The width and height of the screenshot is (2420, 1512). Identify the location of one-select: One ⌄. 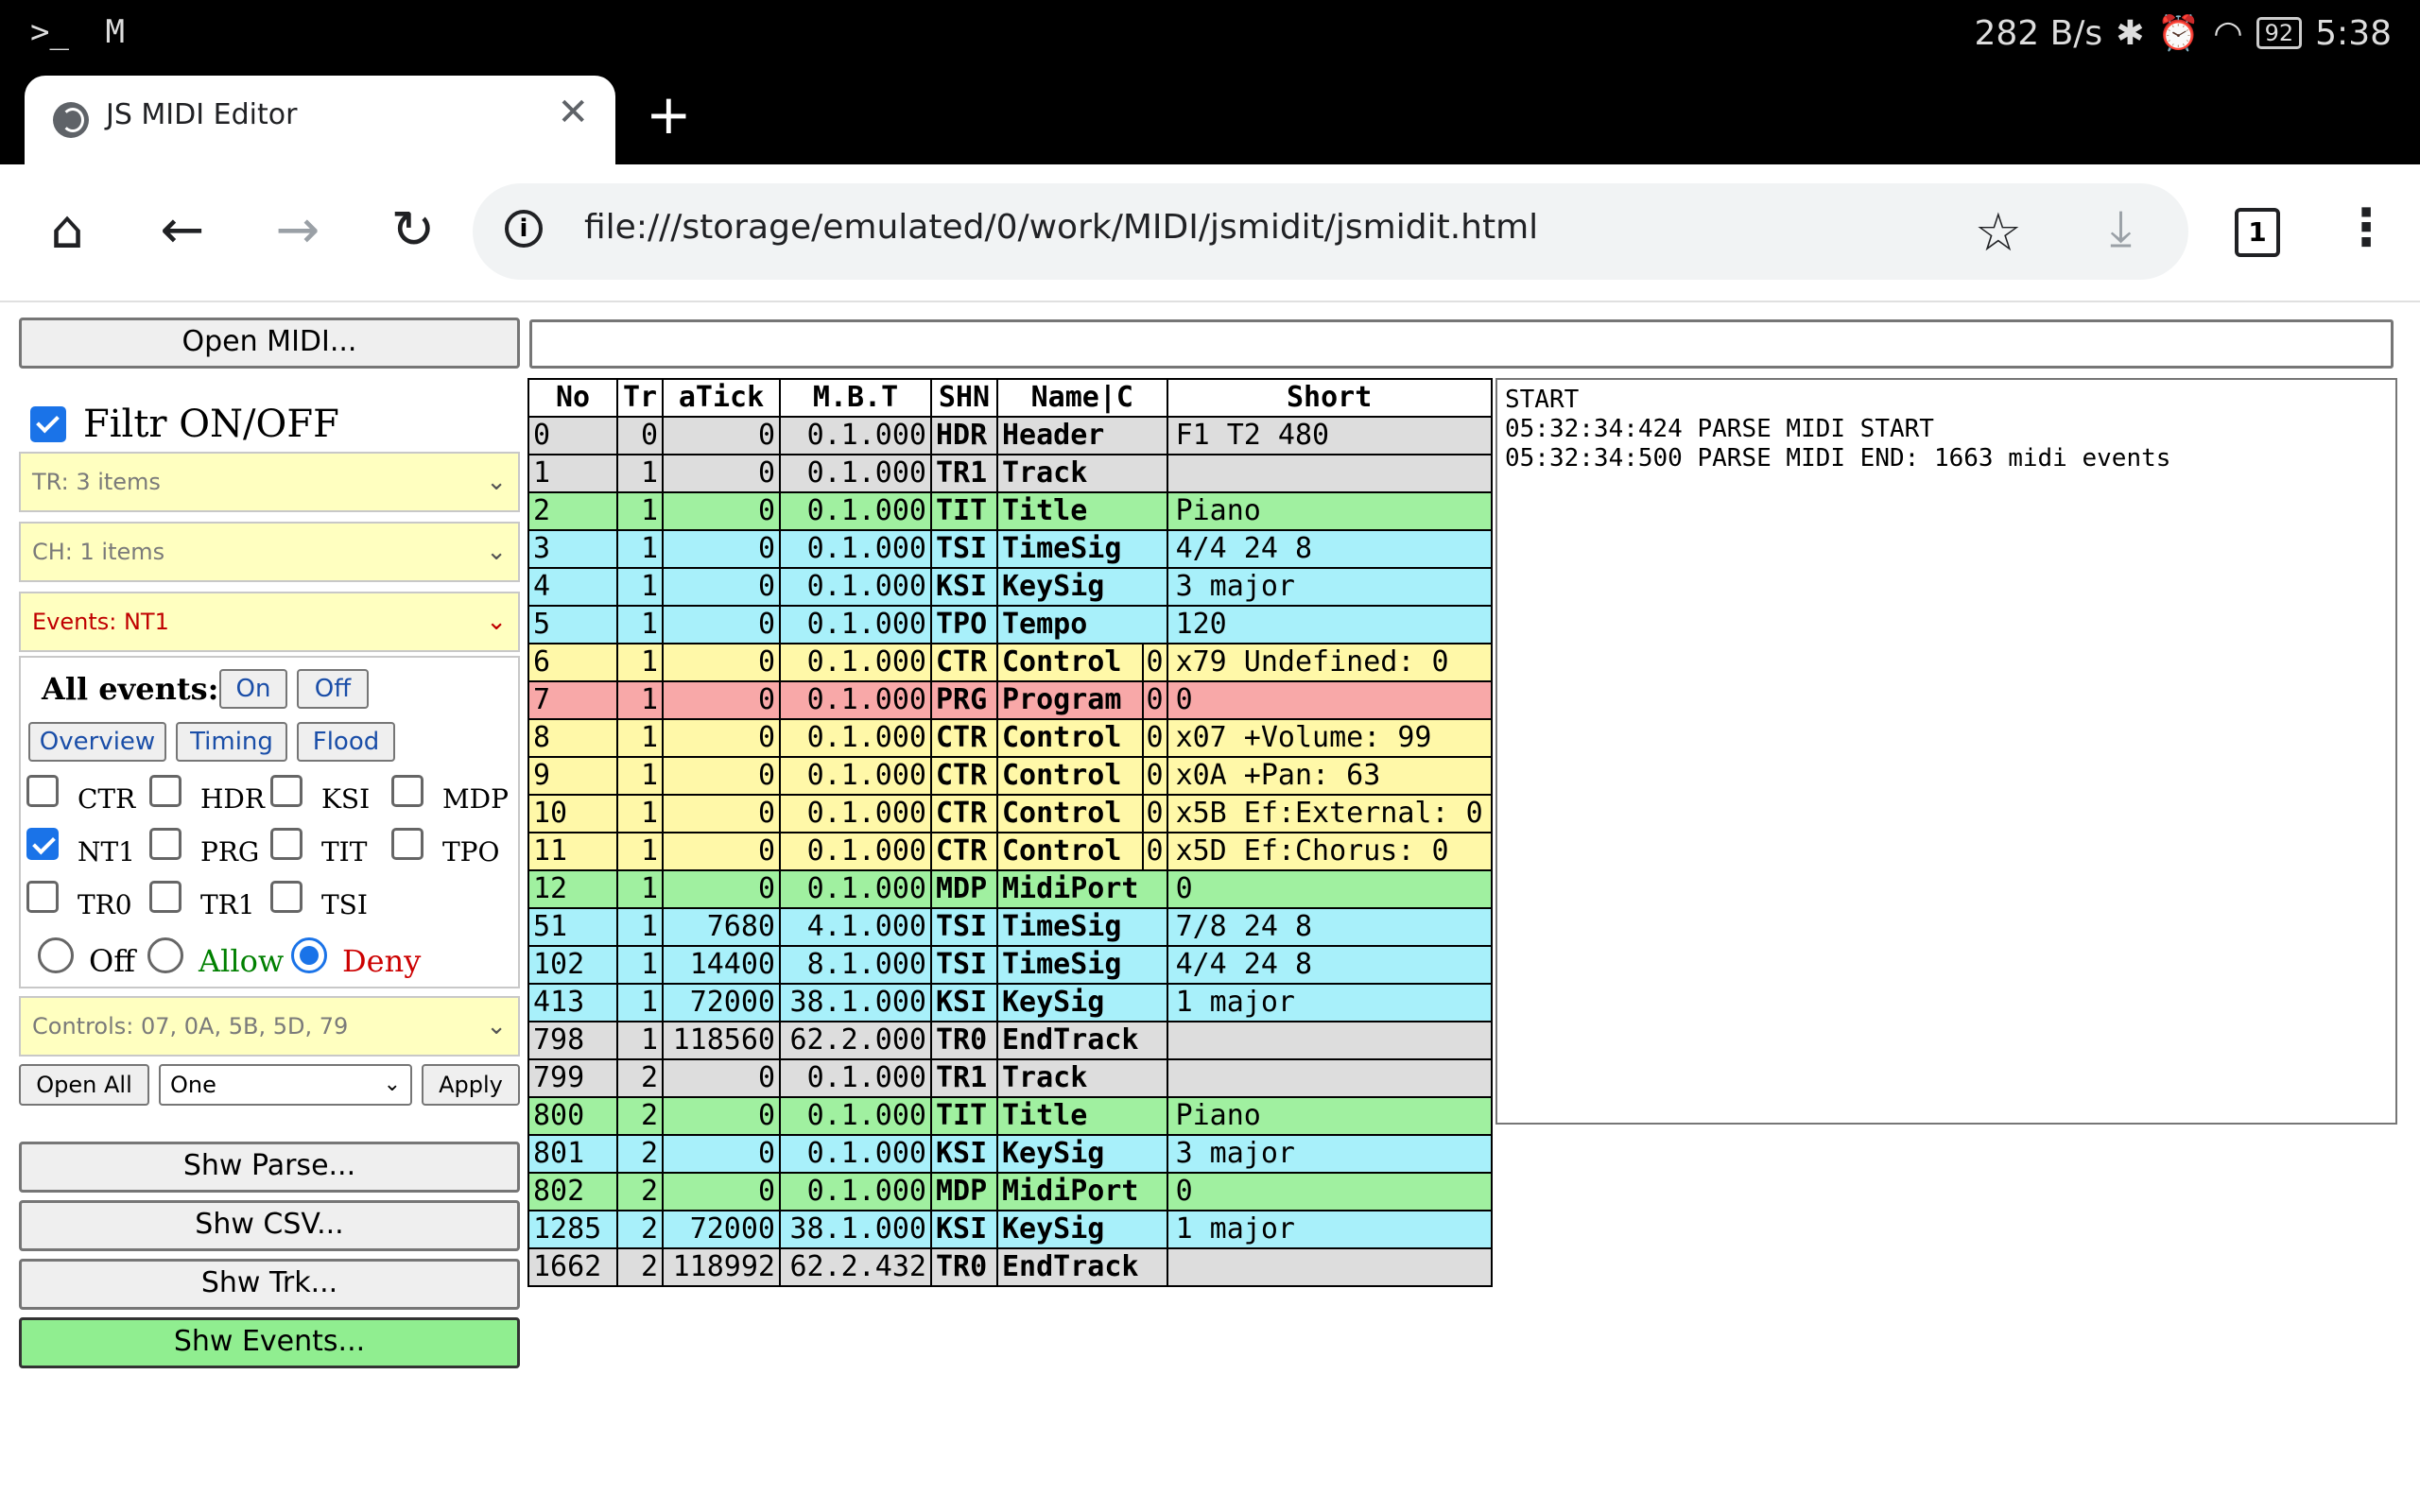
(286, 1085).